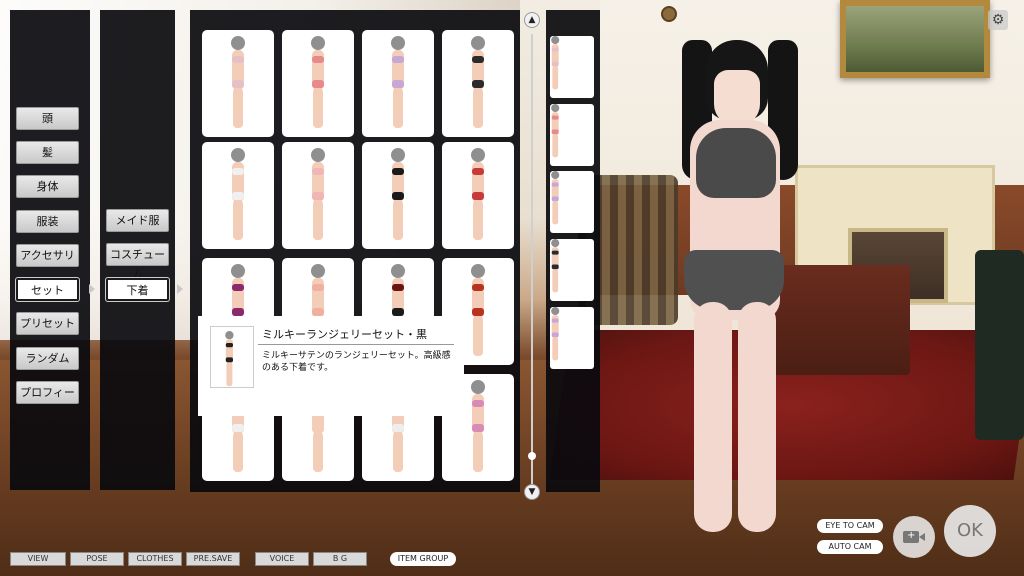  I want to click on camera-lens, so click(922, 537).